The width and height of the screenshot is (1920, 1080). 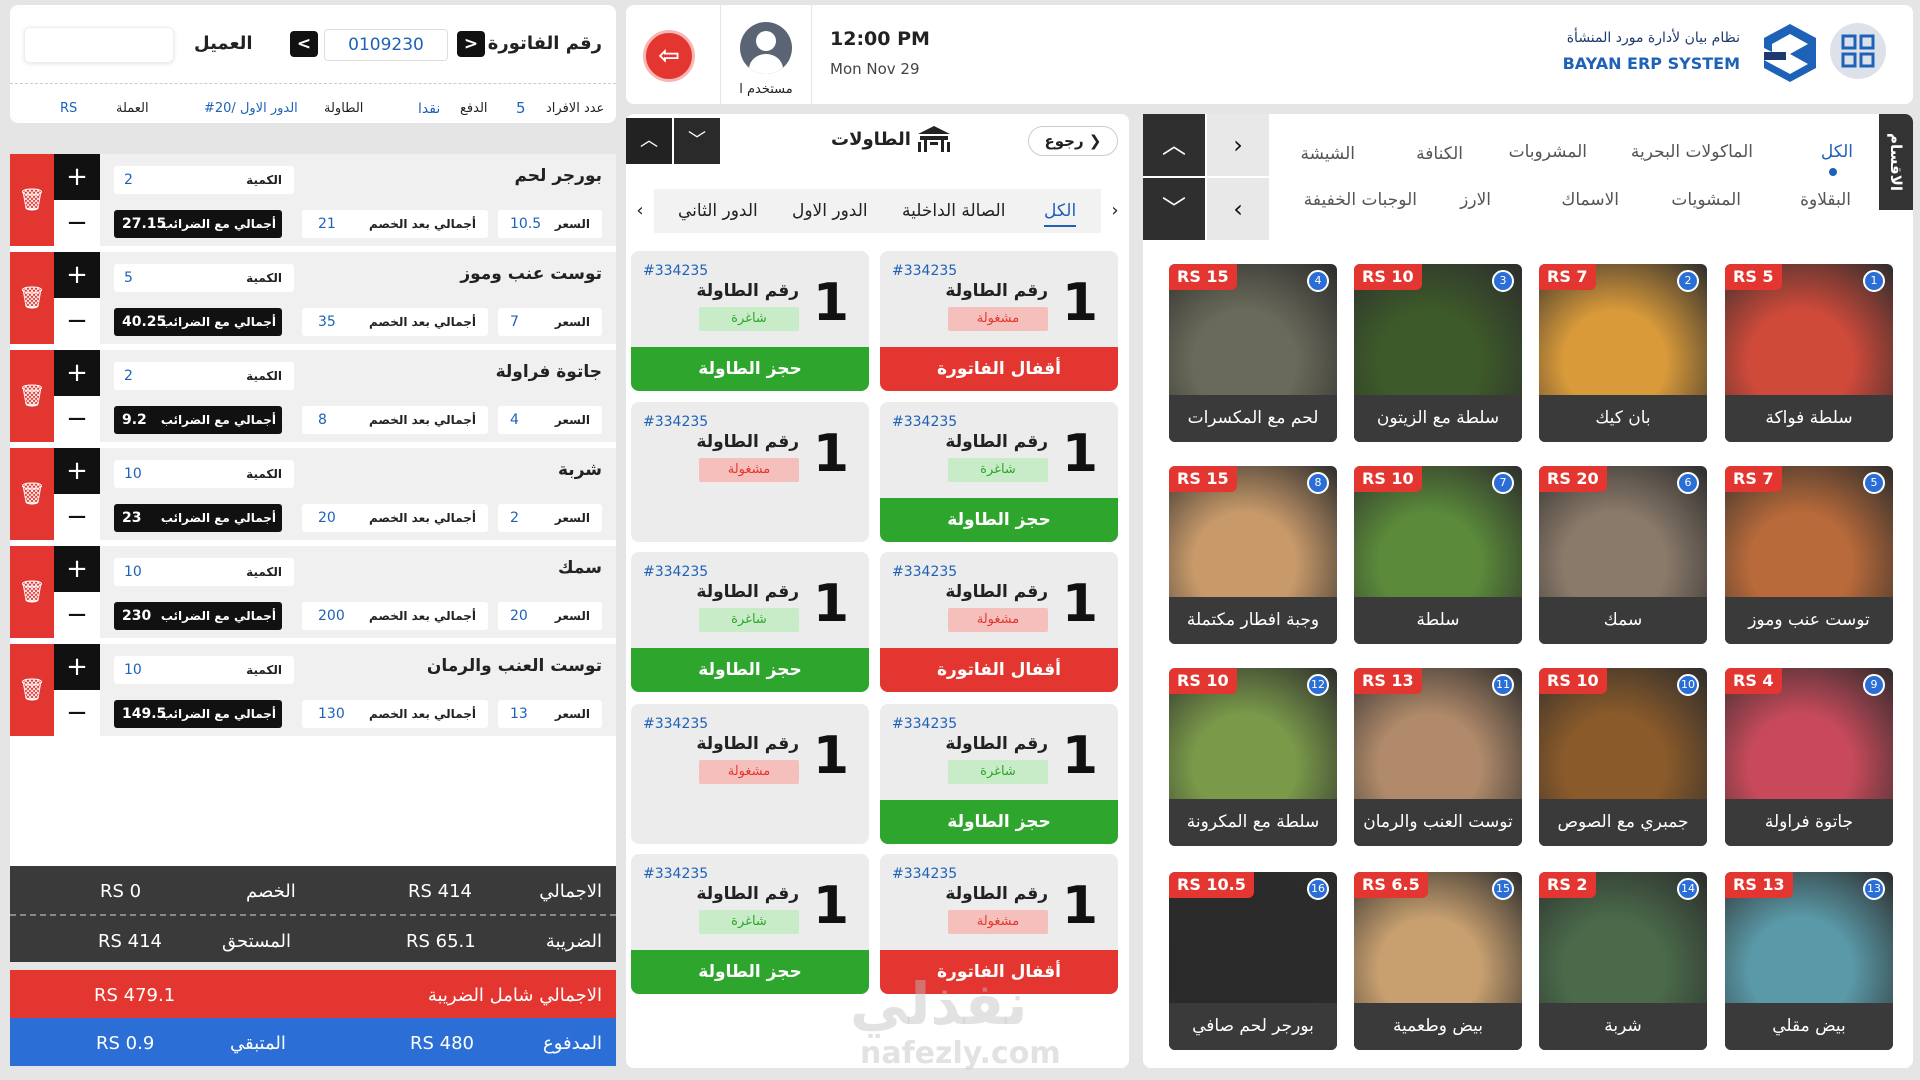 I want to click on product-card: RS 10 3 سلطة مع الزيتون, so click(x=1438, y=353).